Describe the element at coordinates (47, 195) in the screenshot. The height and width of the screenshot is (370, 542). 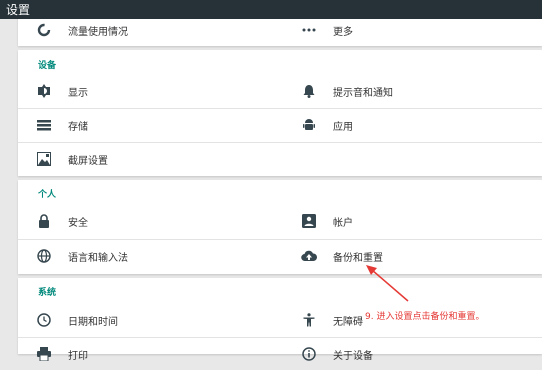
I see `section-title-personal: 个人` at that location.